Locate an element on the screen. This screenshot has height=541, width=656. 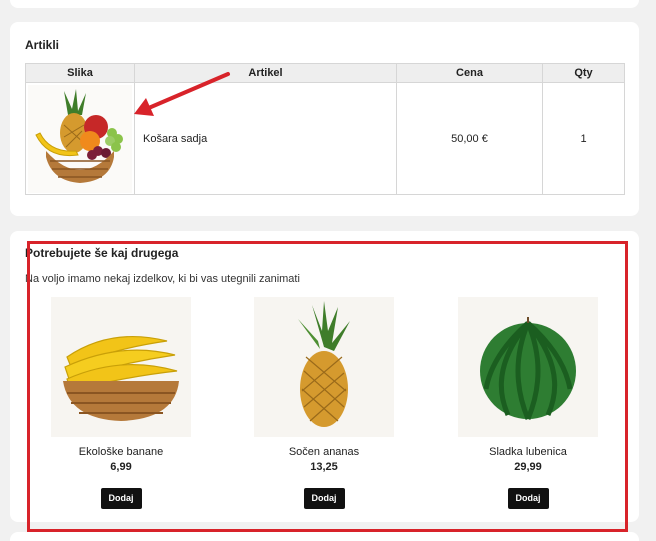
product-name: Sočen ananas is located at coordinates (324, 452).